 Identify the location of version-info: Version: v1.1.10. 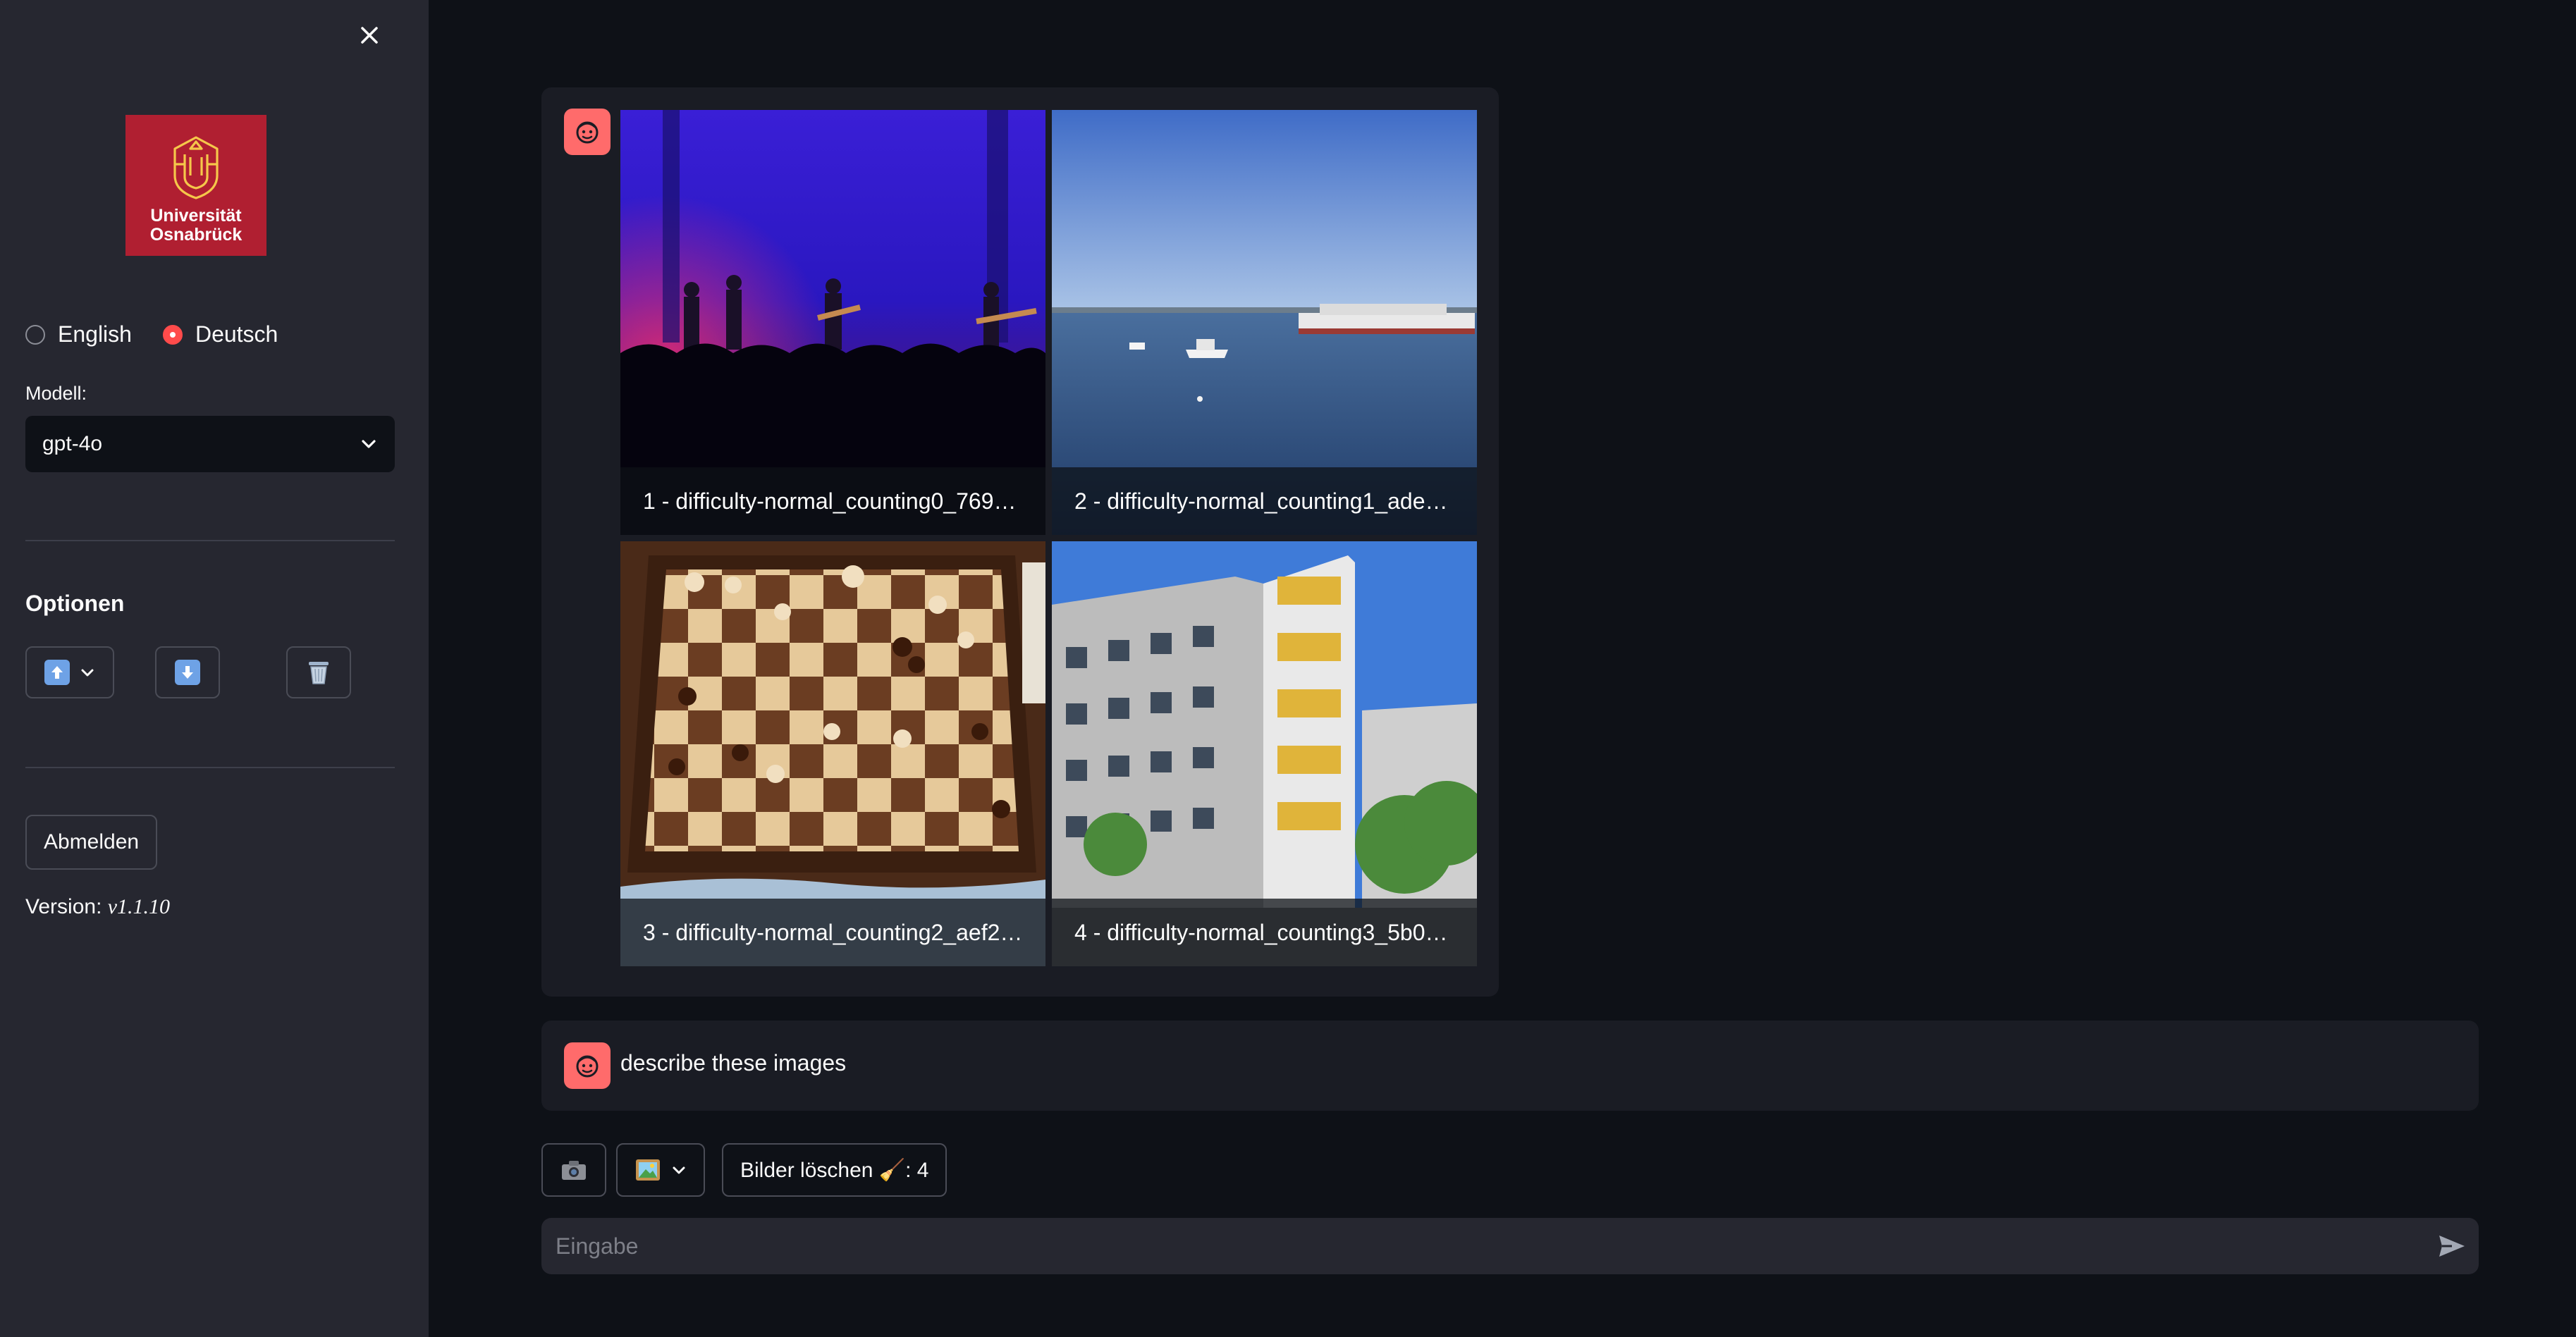
(97, 907).